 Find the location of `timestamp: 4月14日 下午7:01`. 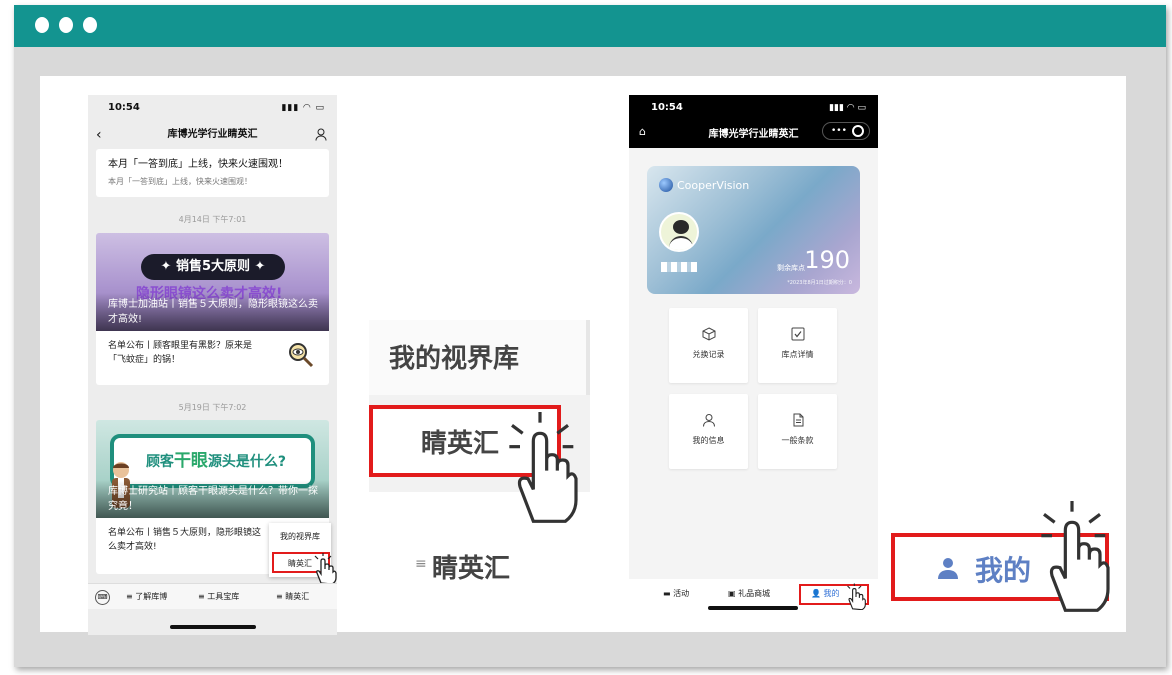

timestamp: 4月14日 下午7:01 is located at coordinates (212, 219).